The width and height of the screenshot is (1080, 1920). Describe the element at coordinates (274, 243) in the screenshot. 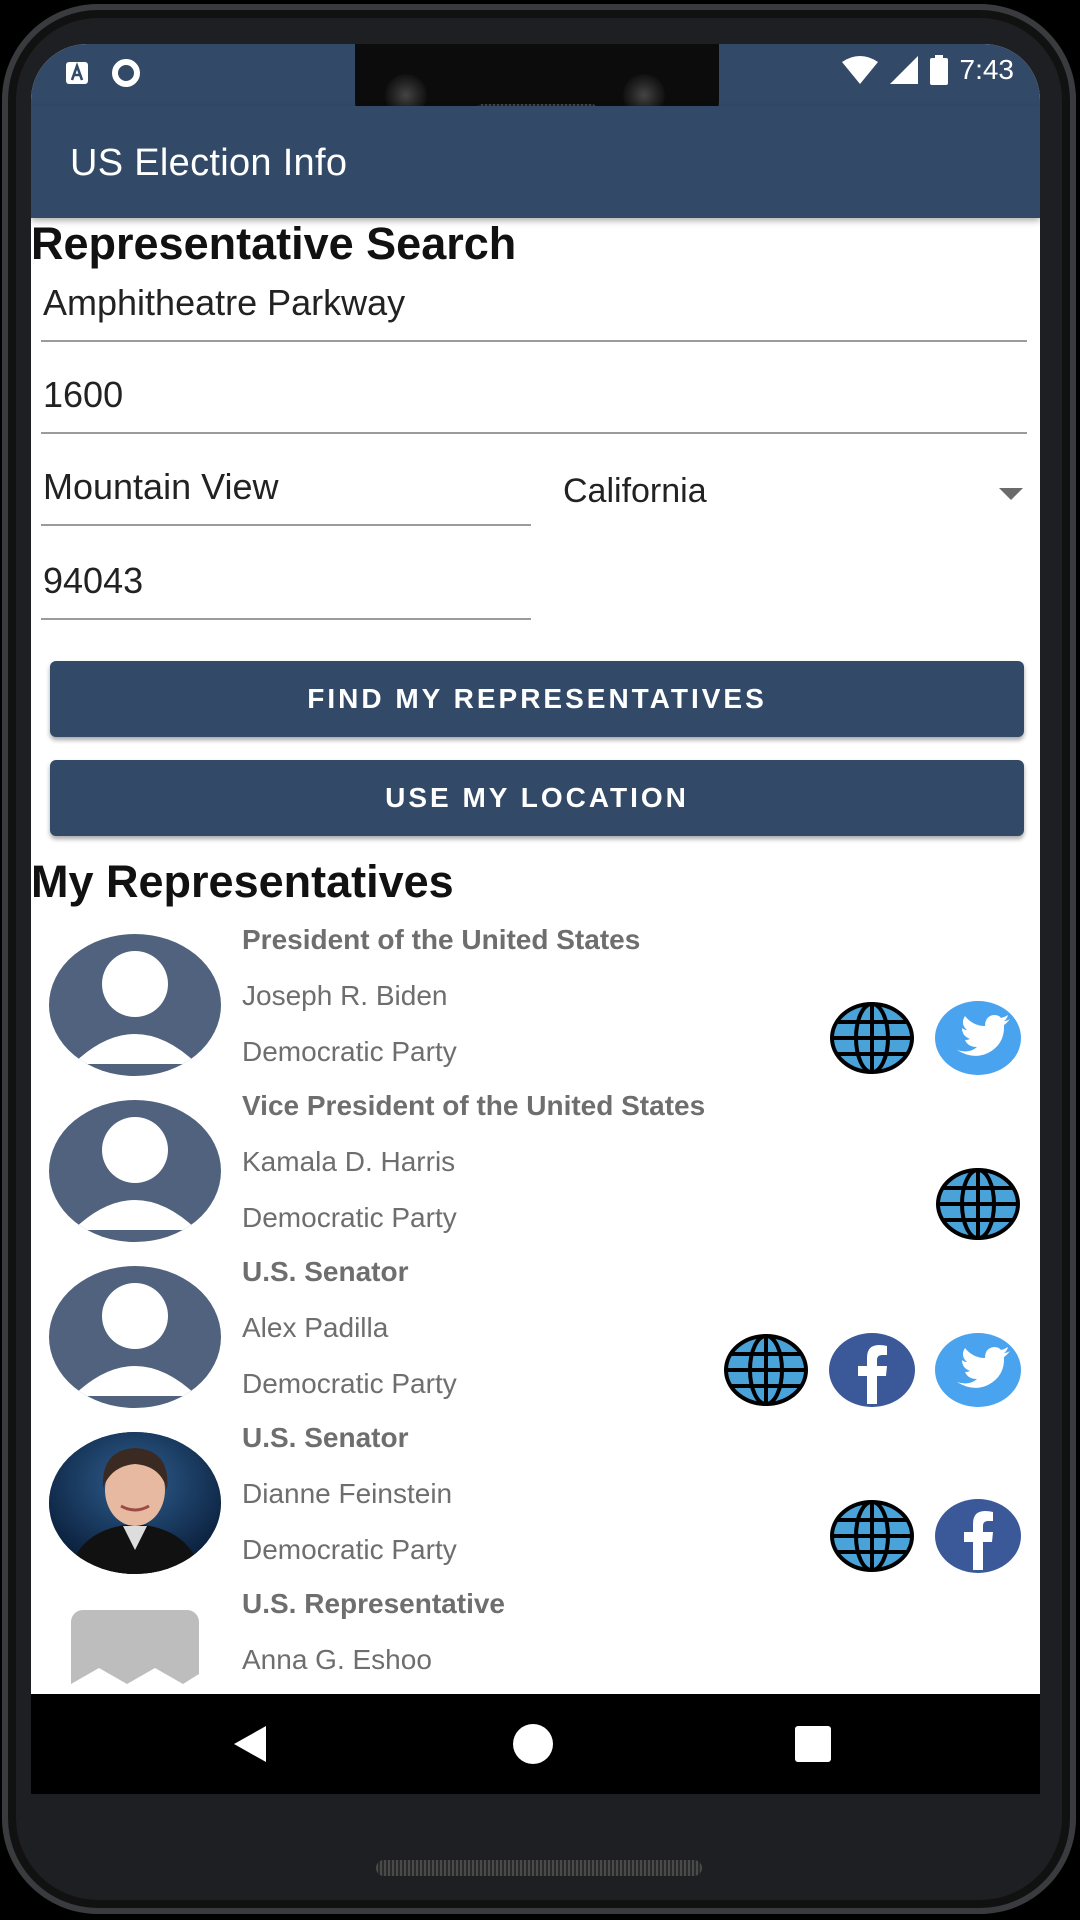

I see `search-heading: Representative Search` at that location.